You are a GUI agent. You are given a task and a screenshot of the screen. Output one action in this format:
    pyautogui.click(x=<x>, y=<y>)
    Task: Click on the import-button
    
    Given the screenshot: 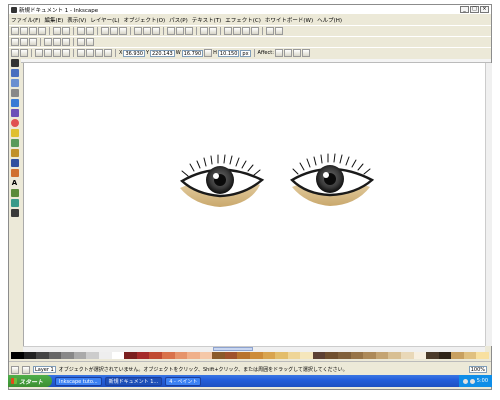 What is the action you would take?
    pyautogui.click(x=57, y=31)
    